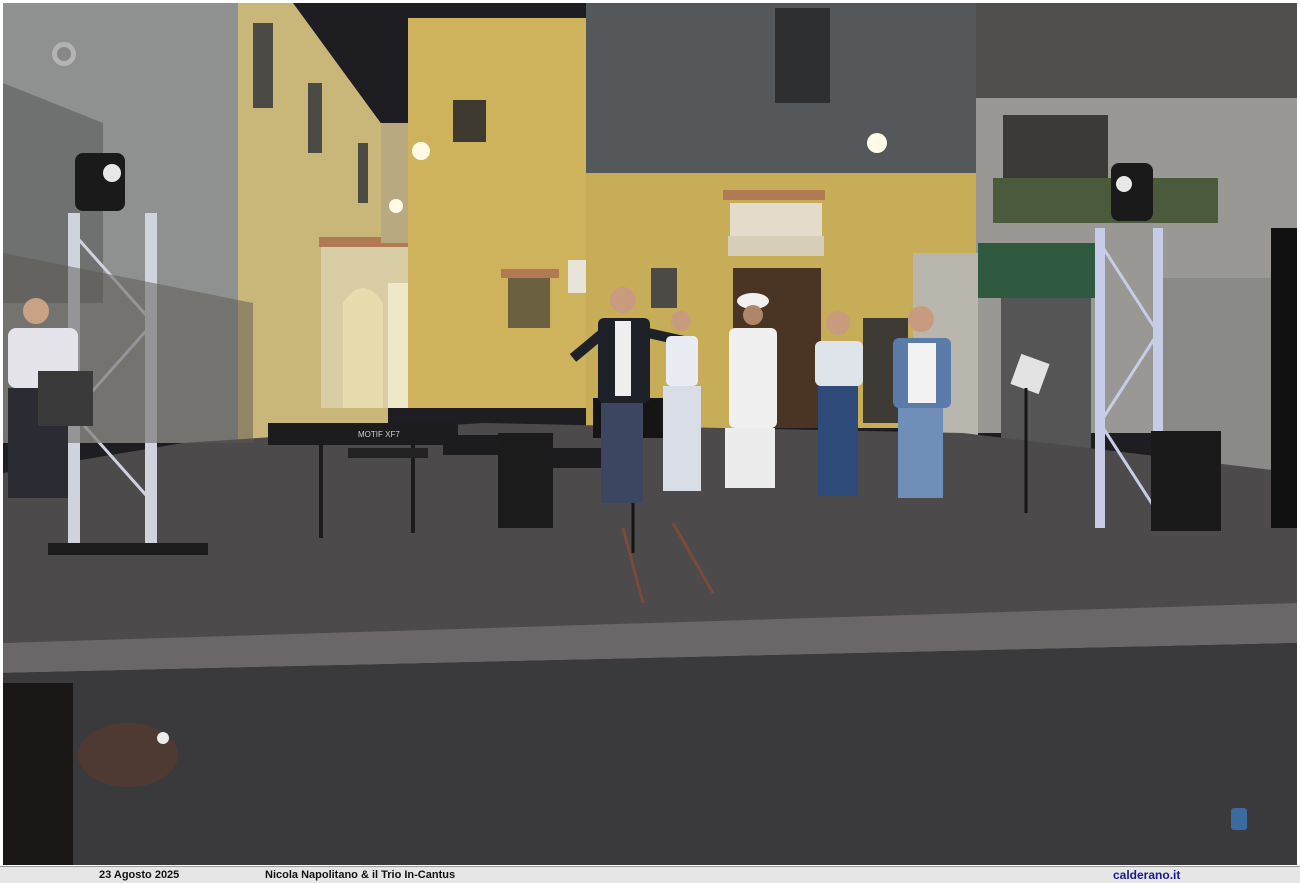  What do you see at coordinates (65, 398) in the screenshot?
I see `mixer-case` at bounding box center [65, 398].